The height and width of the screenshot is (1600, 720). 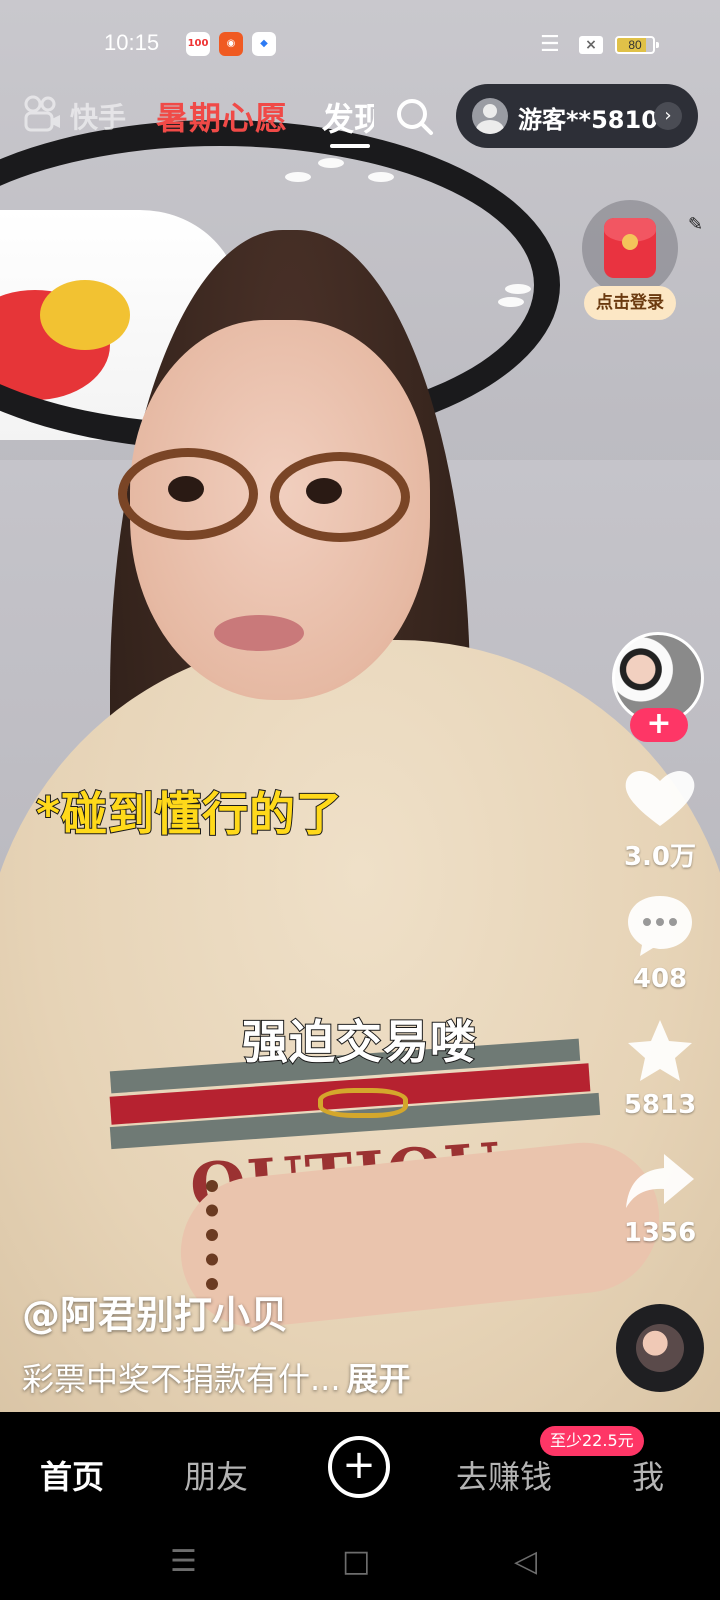 What do you see at coordinates (231, 44) in the screenshot?
I see `kuaishou-app-icon: ◉` at bounding box center [231, 44].